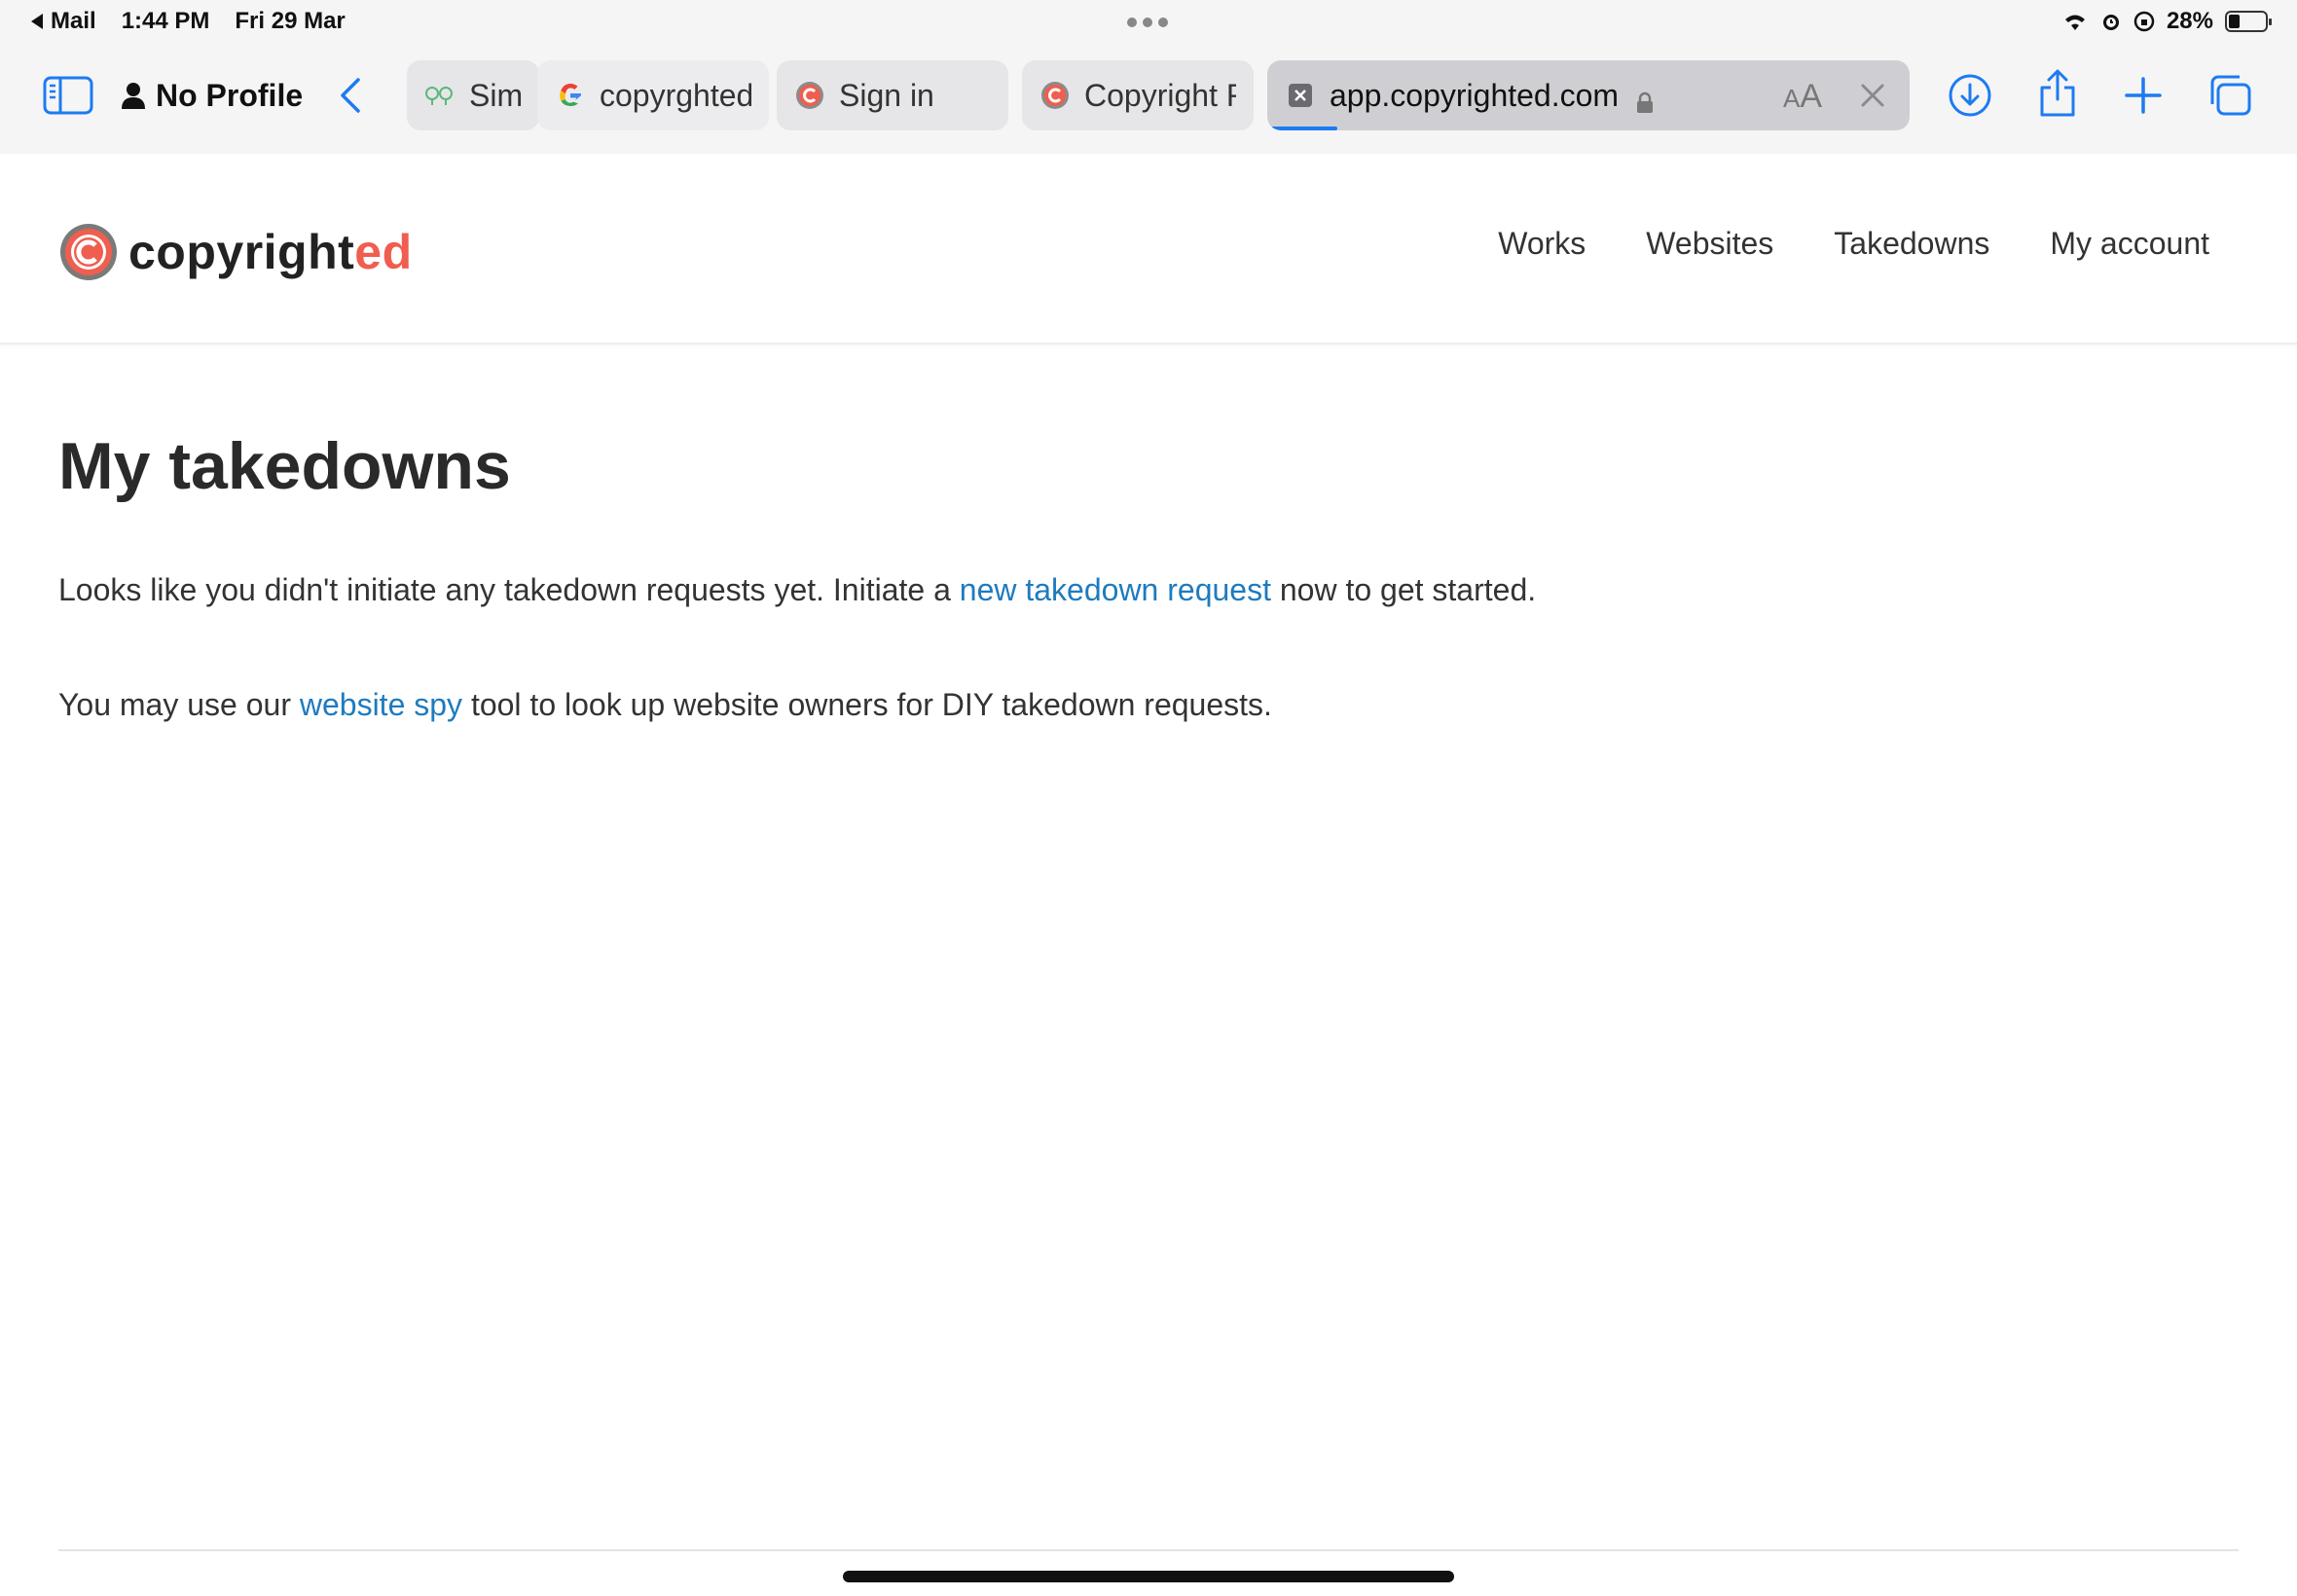 The image size is (2297, 1596). What do you see at coordinates (675, 95) in the screenshot?
I see `tab-label: copyrghted` at bounding box center [675, 95].